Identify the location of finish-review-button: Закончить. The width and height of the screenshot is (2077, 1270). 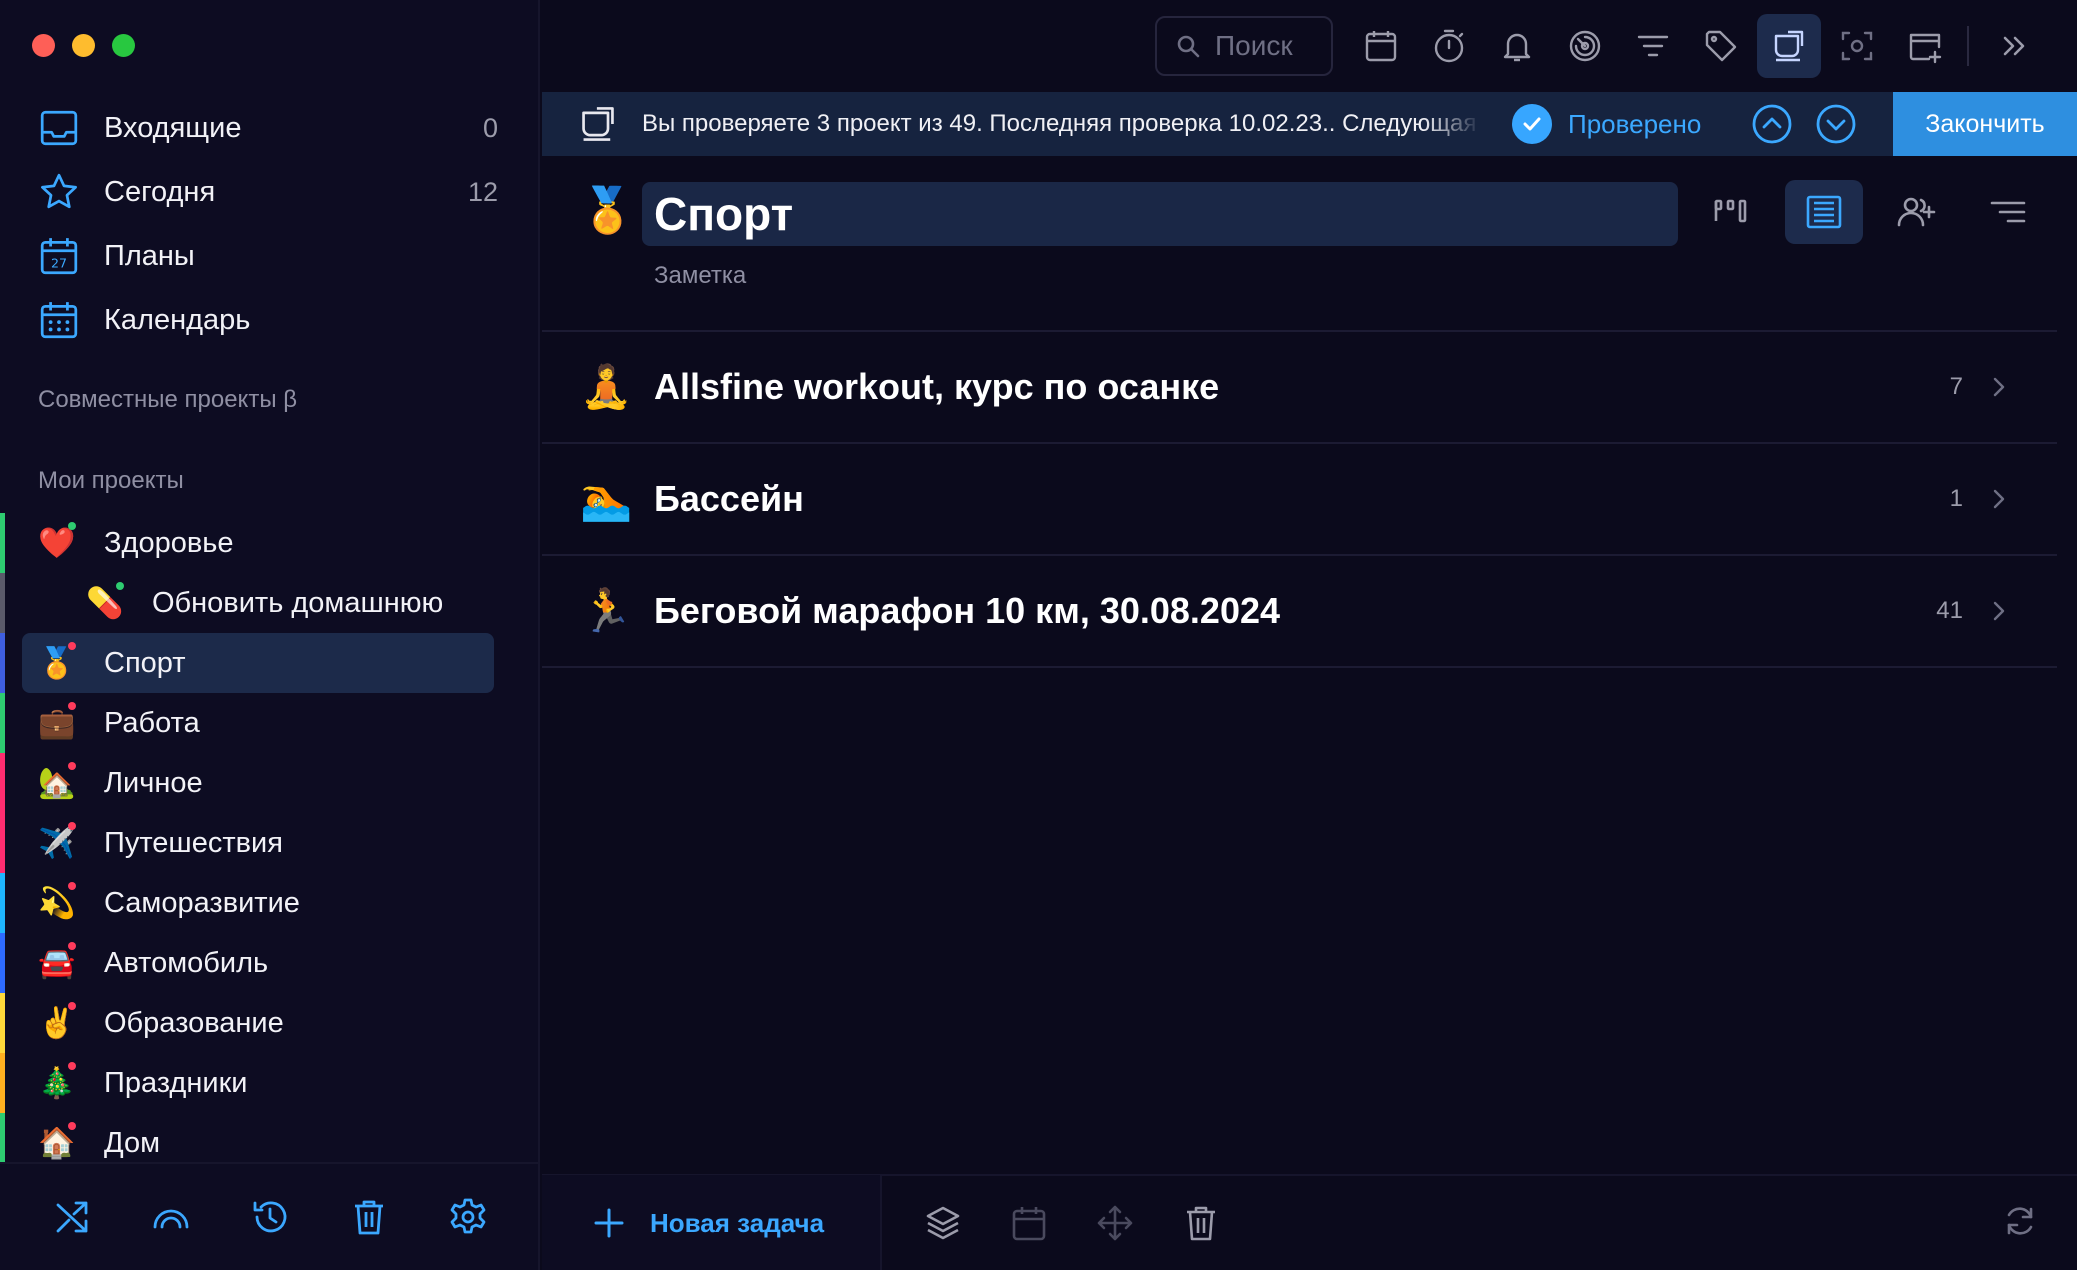
(1985, 124).